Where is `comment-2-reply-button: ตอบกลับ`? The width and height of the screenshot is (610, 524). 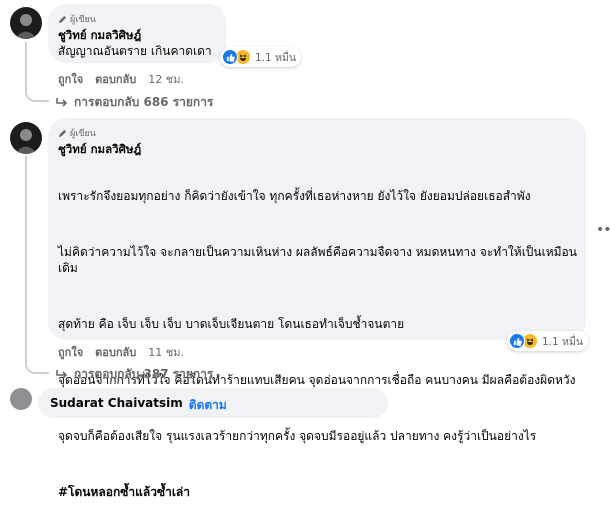 comment-2-reply-button: ตอบกลับ is located at coordinates (115, 352).